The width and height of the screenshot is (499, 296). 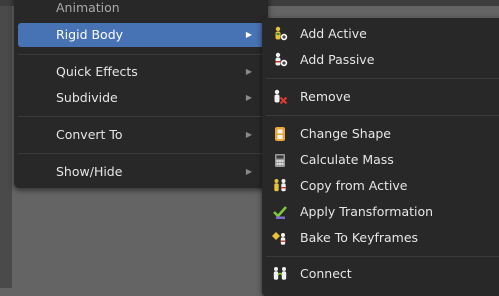 What do you see at coordinates (280, 238) in the screenshot?
I see `bake-keyframes-icon` at bounding box center [280, 238].